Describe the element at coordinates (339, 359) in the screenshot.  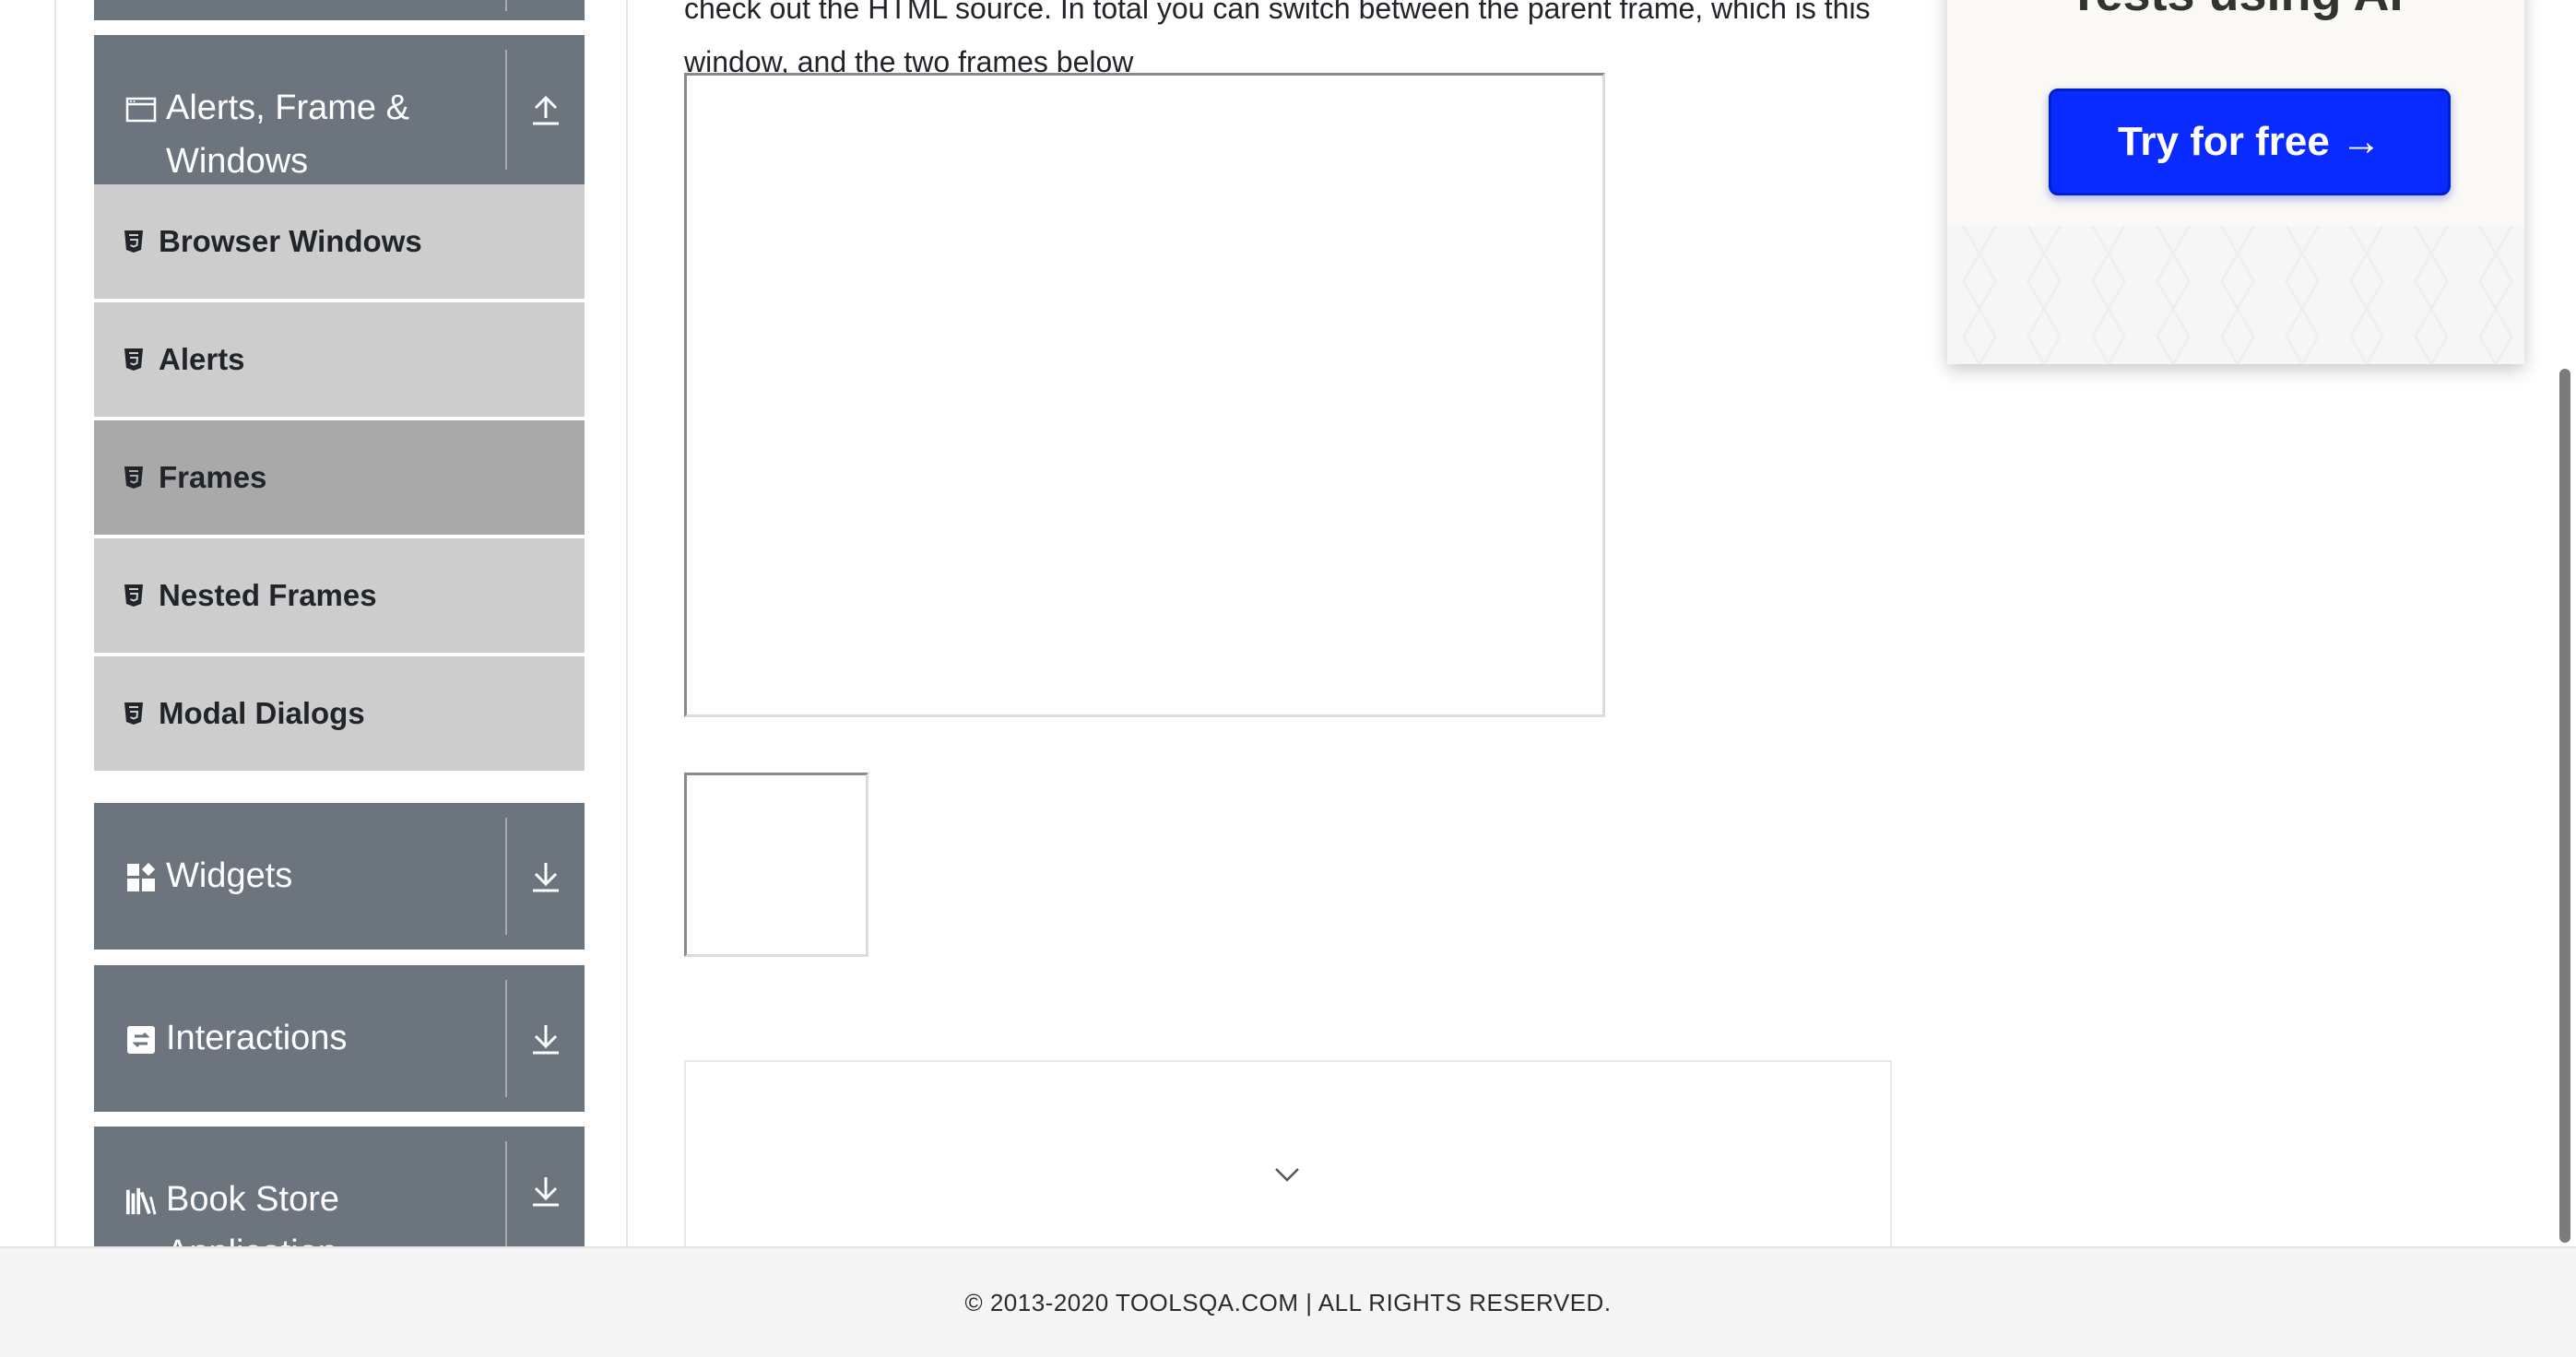
I see `sidebar-item-alerts: Alerts` at that location.